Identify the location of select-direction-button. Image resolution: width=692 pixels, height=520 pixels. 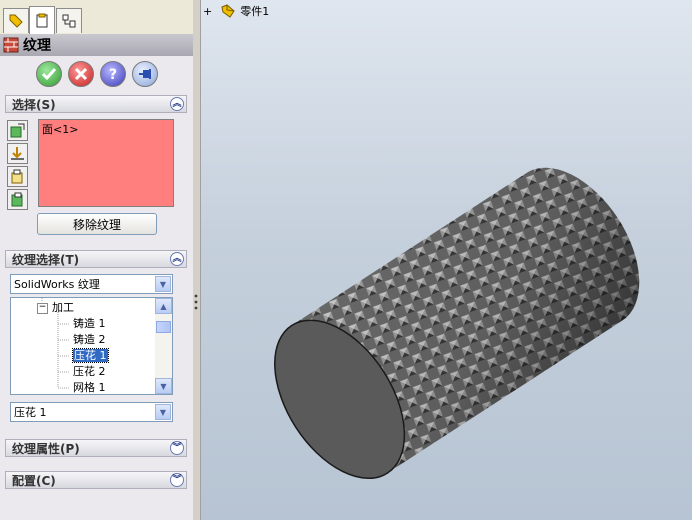
(17, 153).